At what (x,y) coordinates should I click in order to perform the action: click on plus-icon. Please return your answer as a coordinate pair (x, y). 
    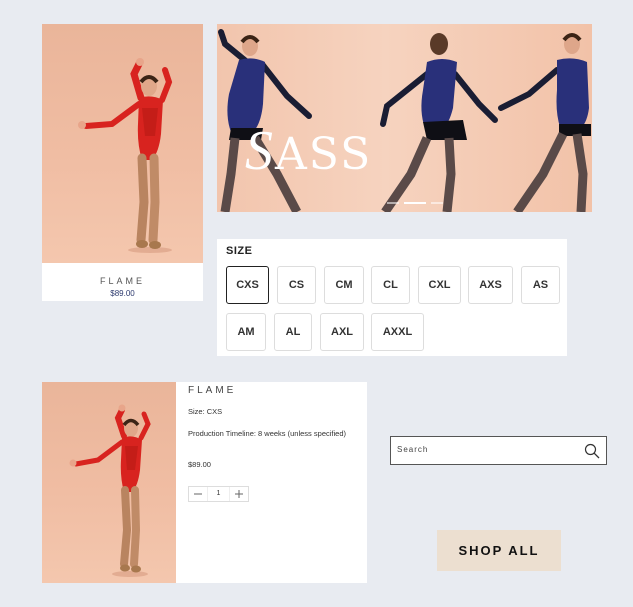
    Looking at the image, I should click on (239, 494).